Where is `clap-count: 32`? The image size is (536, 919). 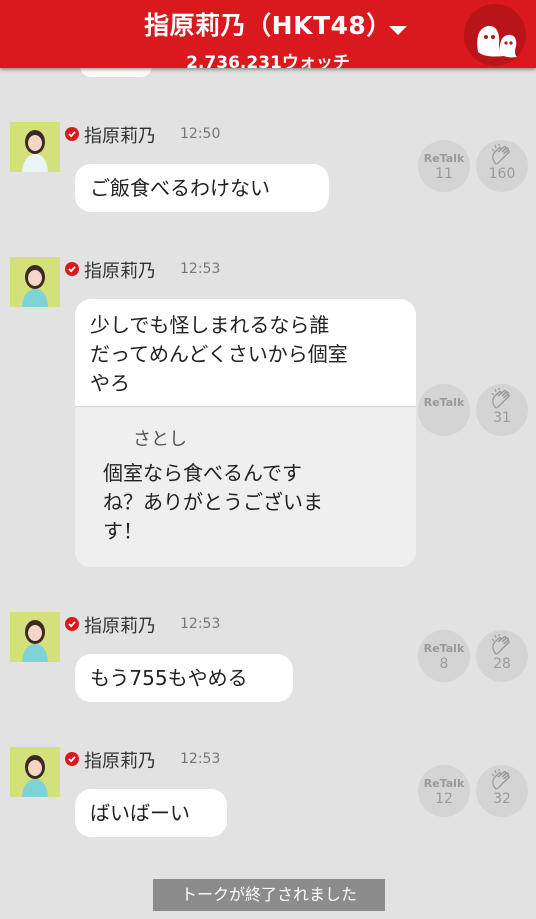 clap-count: 32 is located at coordinates (502, 799).